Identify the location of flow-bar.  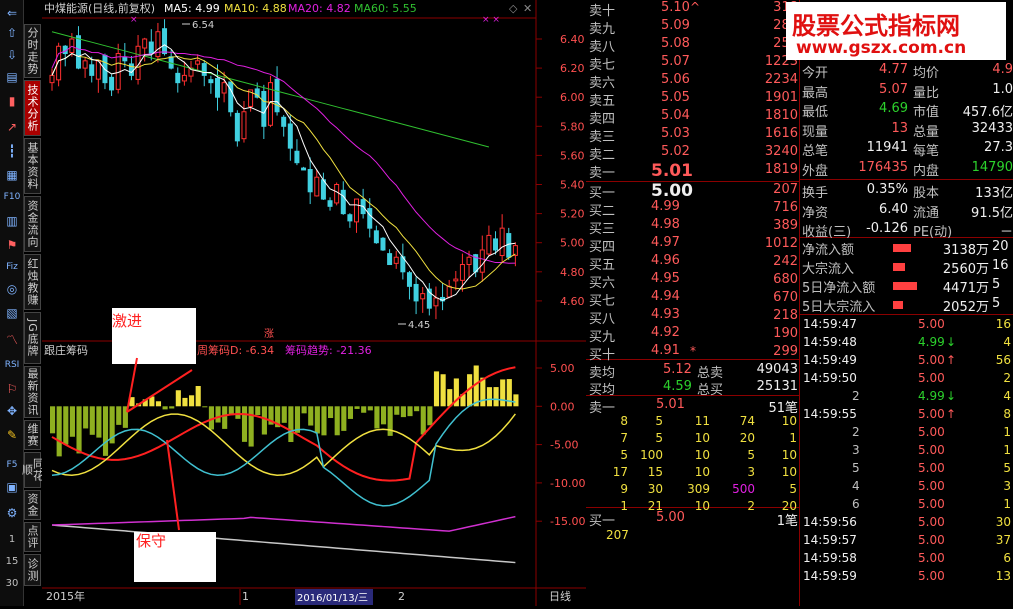
(898, 305).